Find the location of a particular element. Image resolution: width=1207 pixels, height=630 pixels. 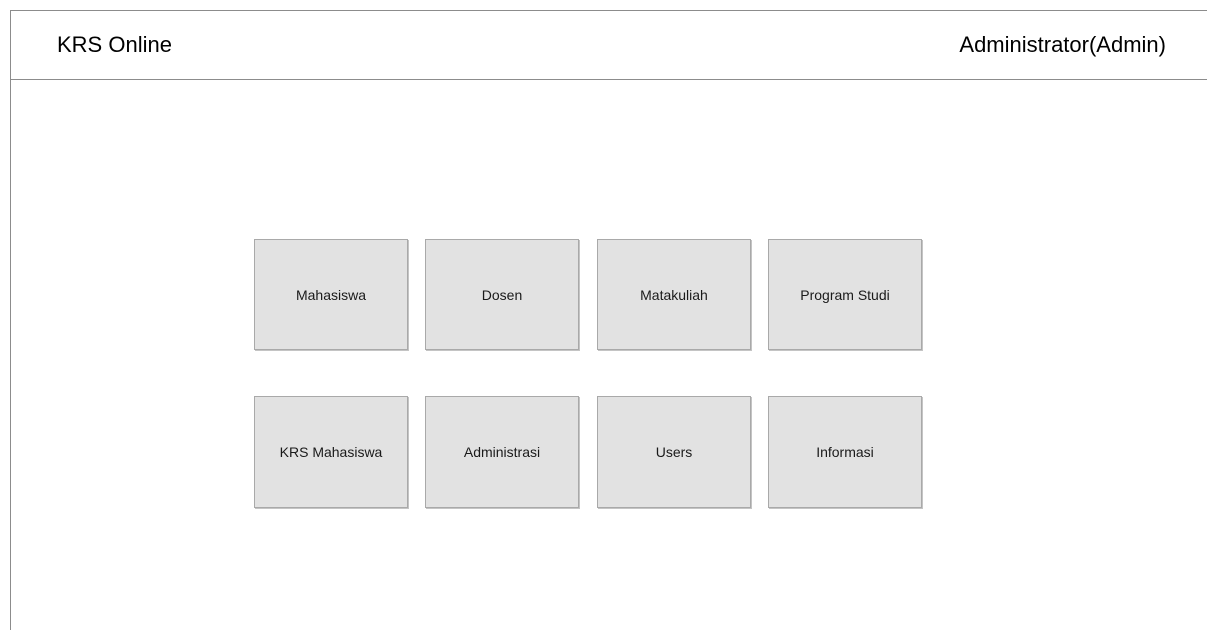

menu-tile-informasi: Informasi is located at coordinates (845, 452).